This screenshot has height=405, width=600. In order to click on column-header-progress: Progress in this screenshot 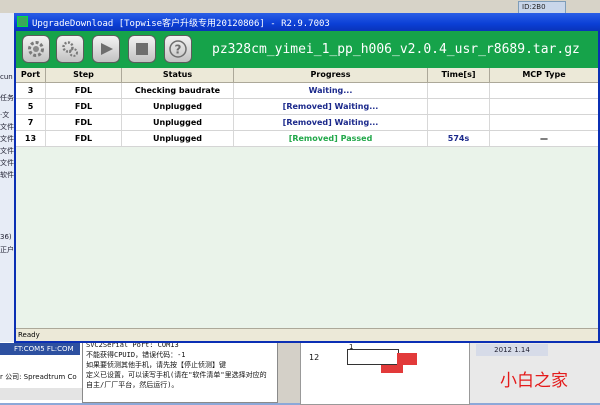, I will do `click(331, 75)`.